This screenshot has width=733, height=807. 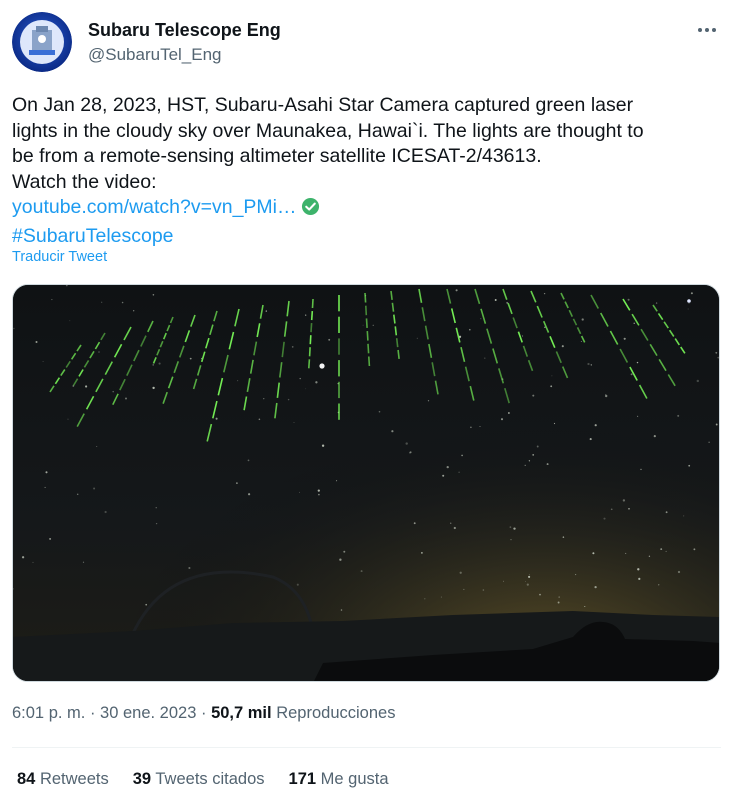 I want to click on more-dot, so click(x=707, y=30).